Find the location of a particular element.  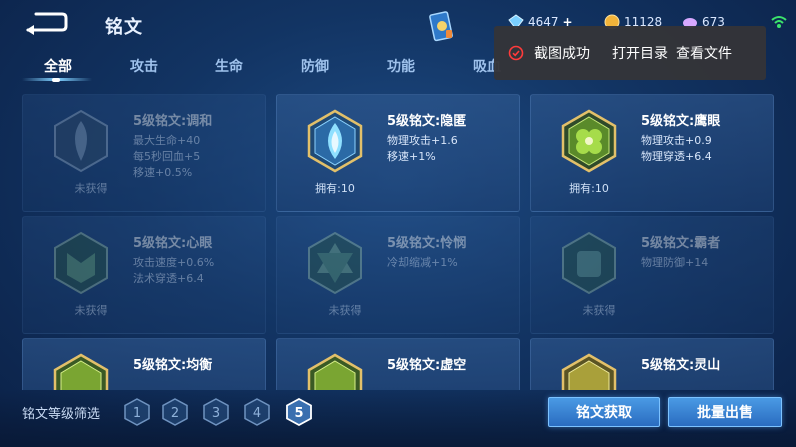

inscription-stat: 物理防御+14 is located at coordinates (675, 262).